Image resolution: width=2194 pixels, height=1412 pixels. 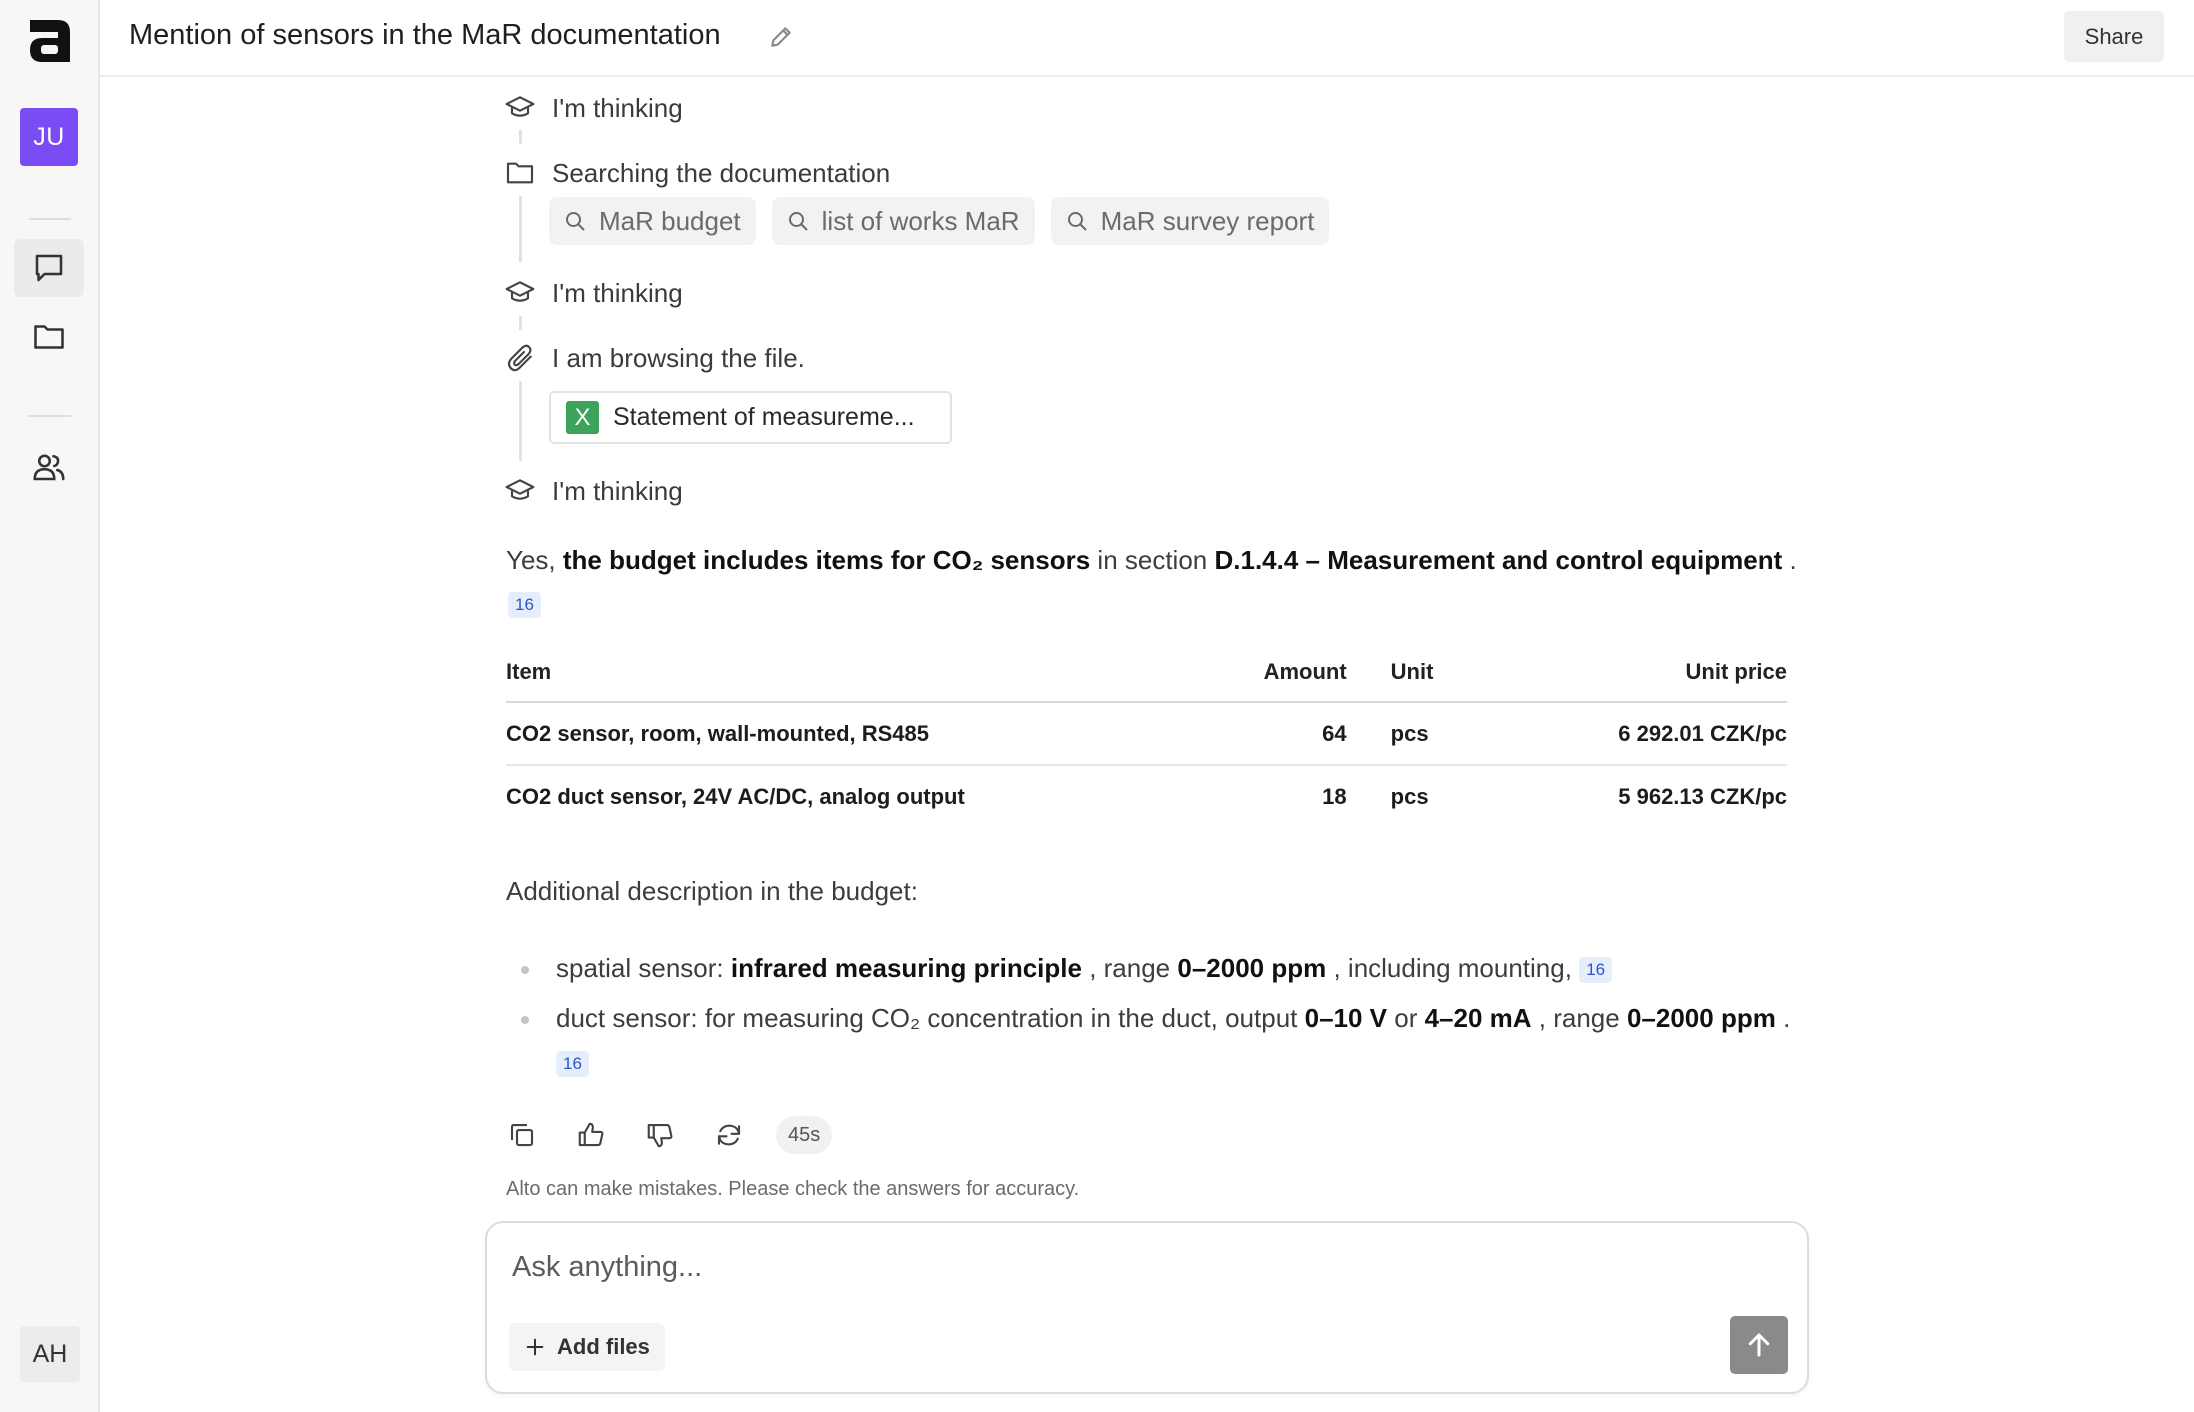 What do you see at coordinates (50, 41) in the screenshot?
I see `alto-logo` at bounding box center [50, 41].